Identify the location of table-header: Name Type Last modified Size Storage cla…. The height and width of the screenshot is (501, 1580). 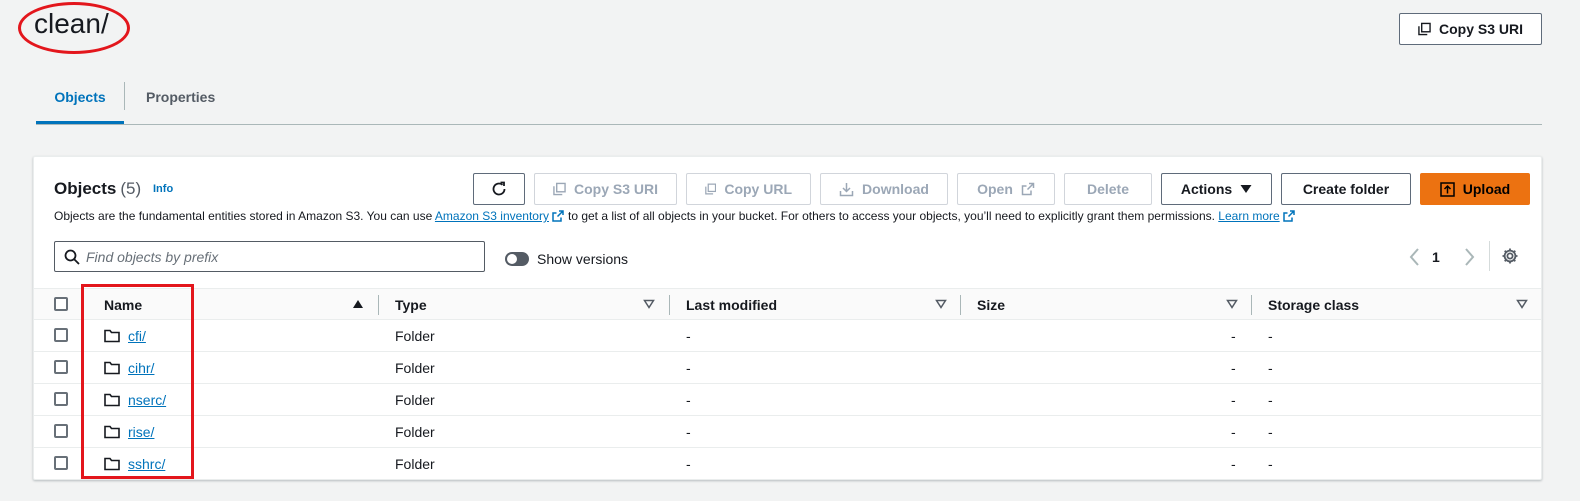
(787, 304).